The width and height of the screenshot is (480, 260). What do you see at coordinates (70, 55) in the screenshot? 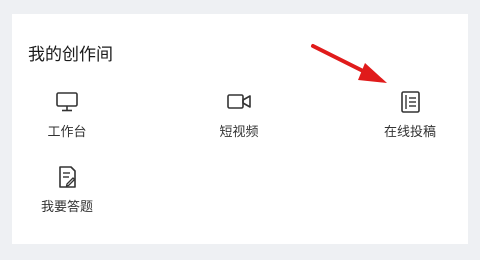
I see `section-title: 我的创作间` at bounding box center [70, 55].